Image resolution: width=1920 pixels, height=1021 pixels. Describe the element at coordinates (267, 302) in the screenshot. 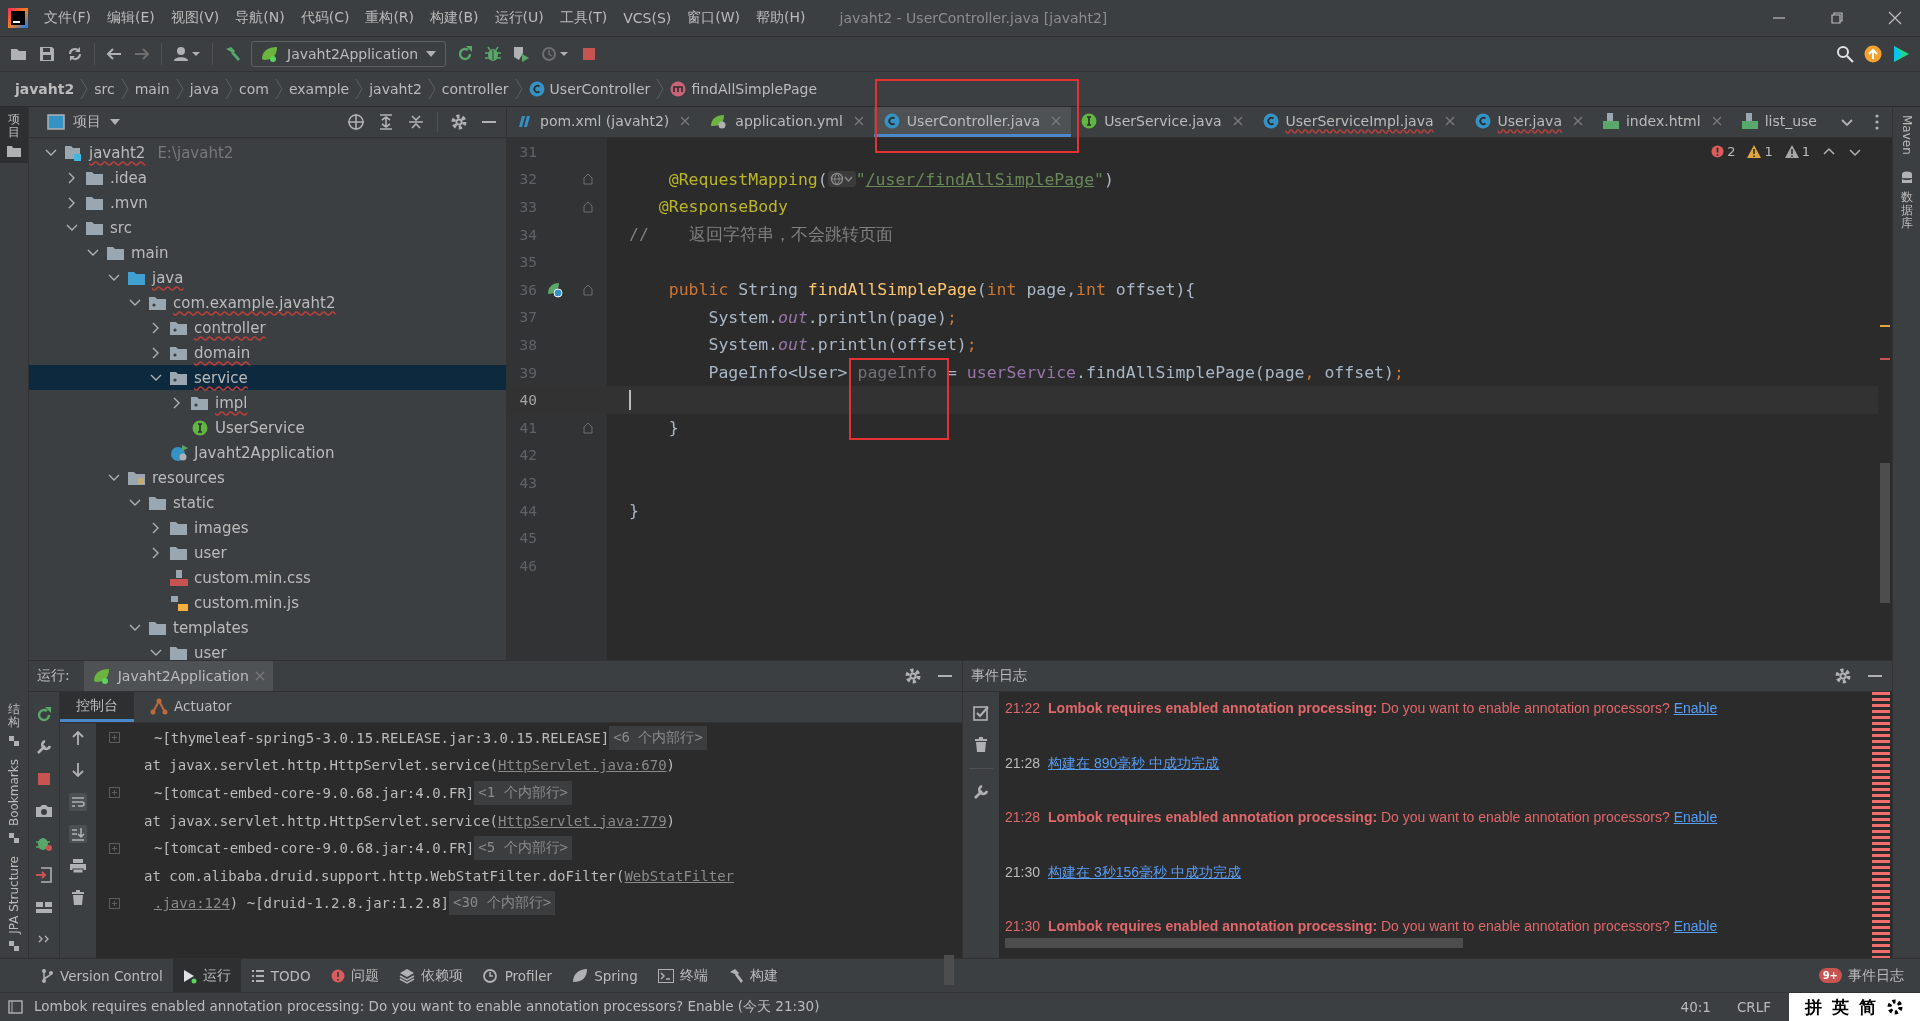

I see `tree-item: com.example.javaht2` at that location.